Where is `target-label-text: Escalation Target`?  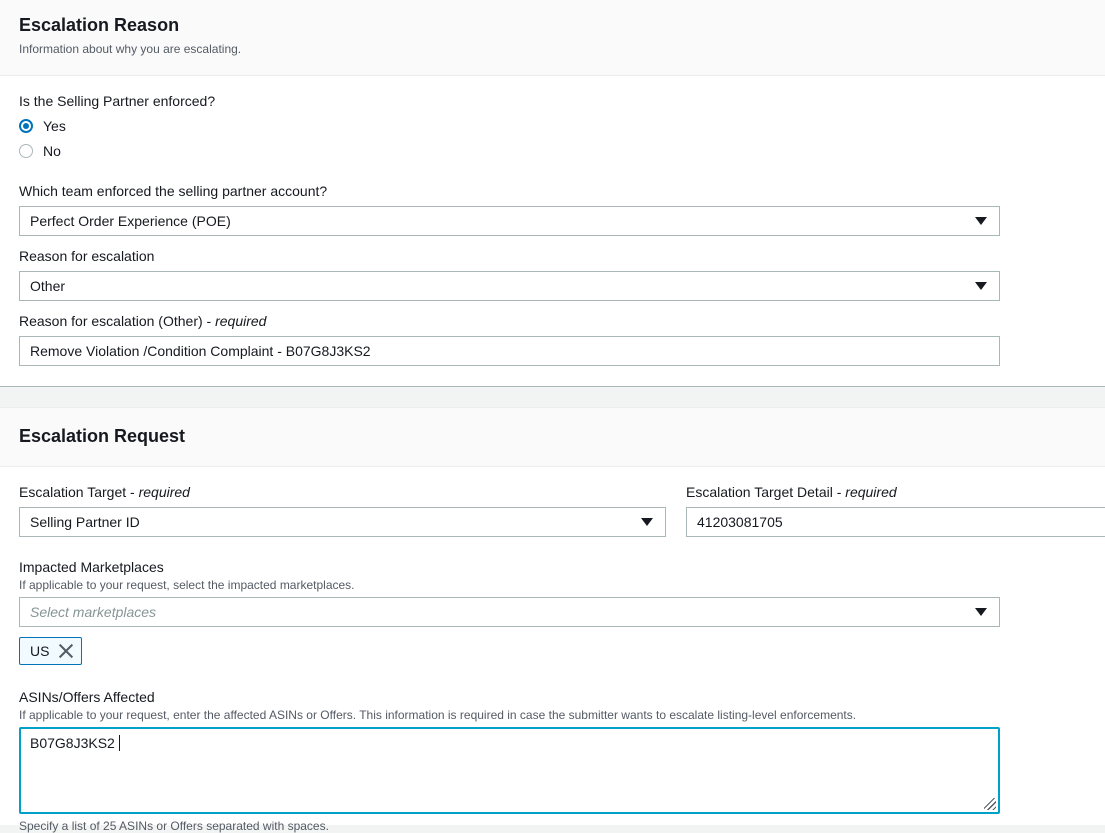
target-label-text: Escalation Target is located at coordinates (73, 492).